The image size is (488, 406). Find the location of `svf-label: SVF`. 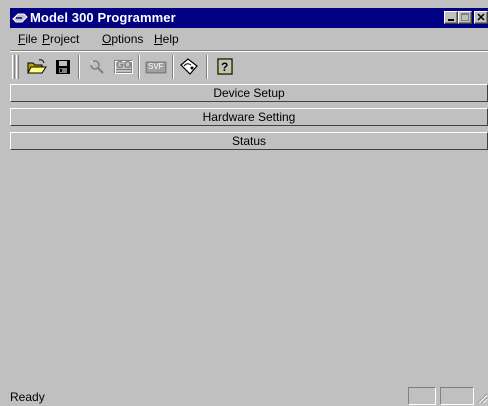

svf-label: SVF is located at coordinates (156, 66).